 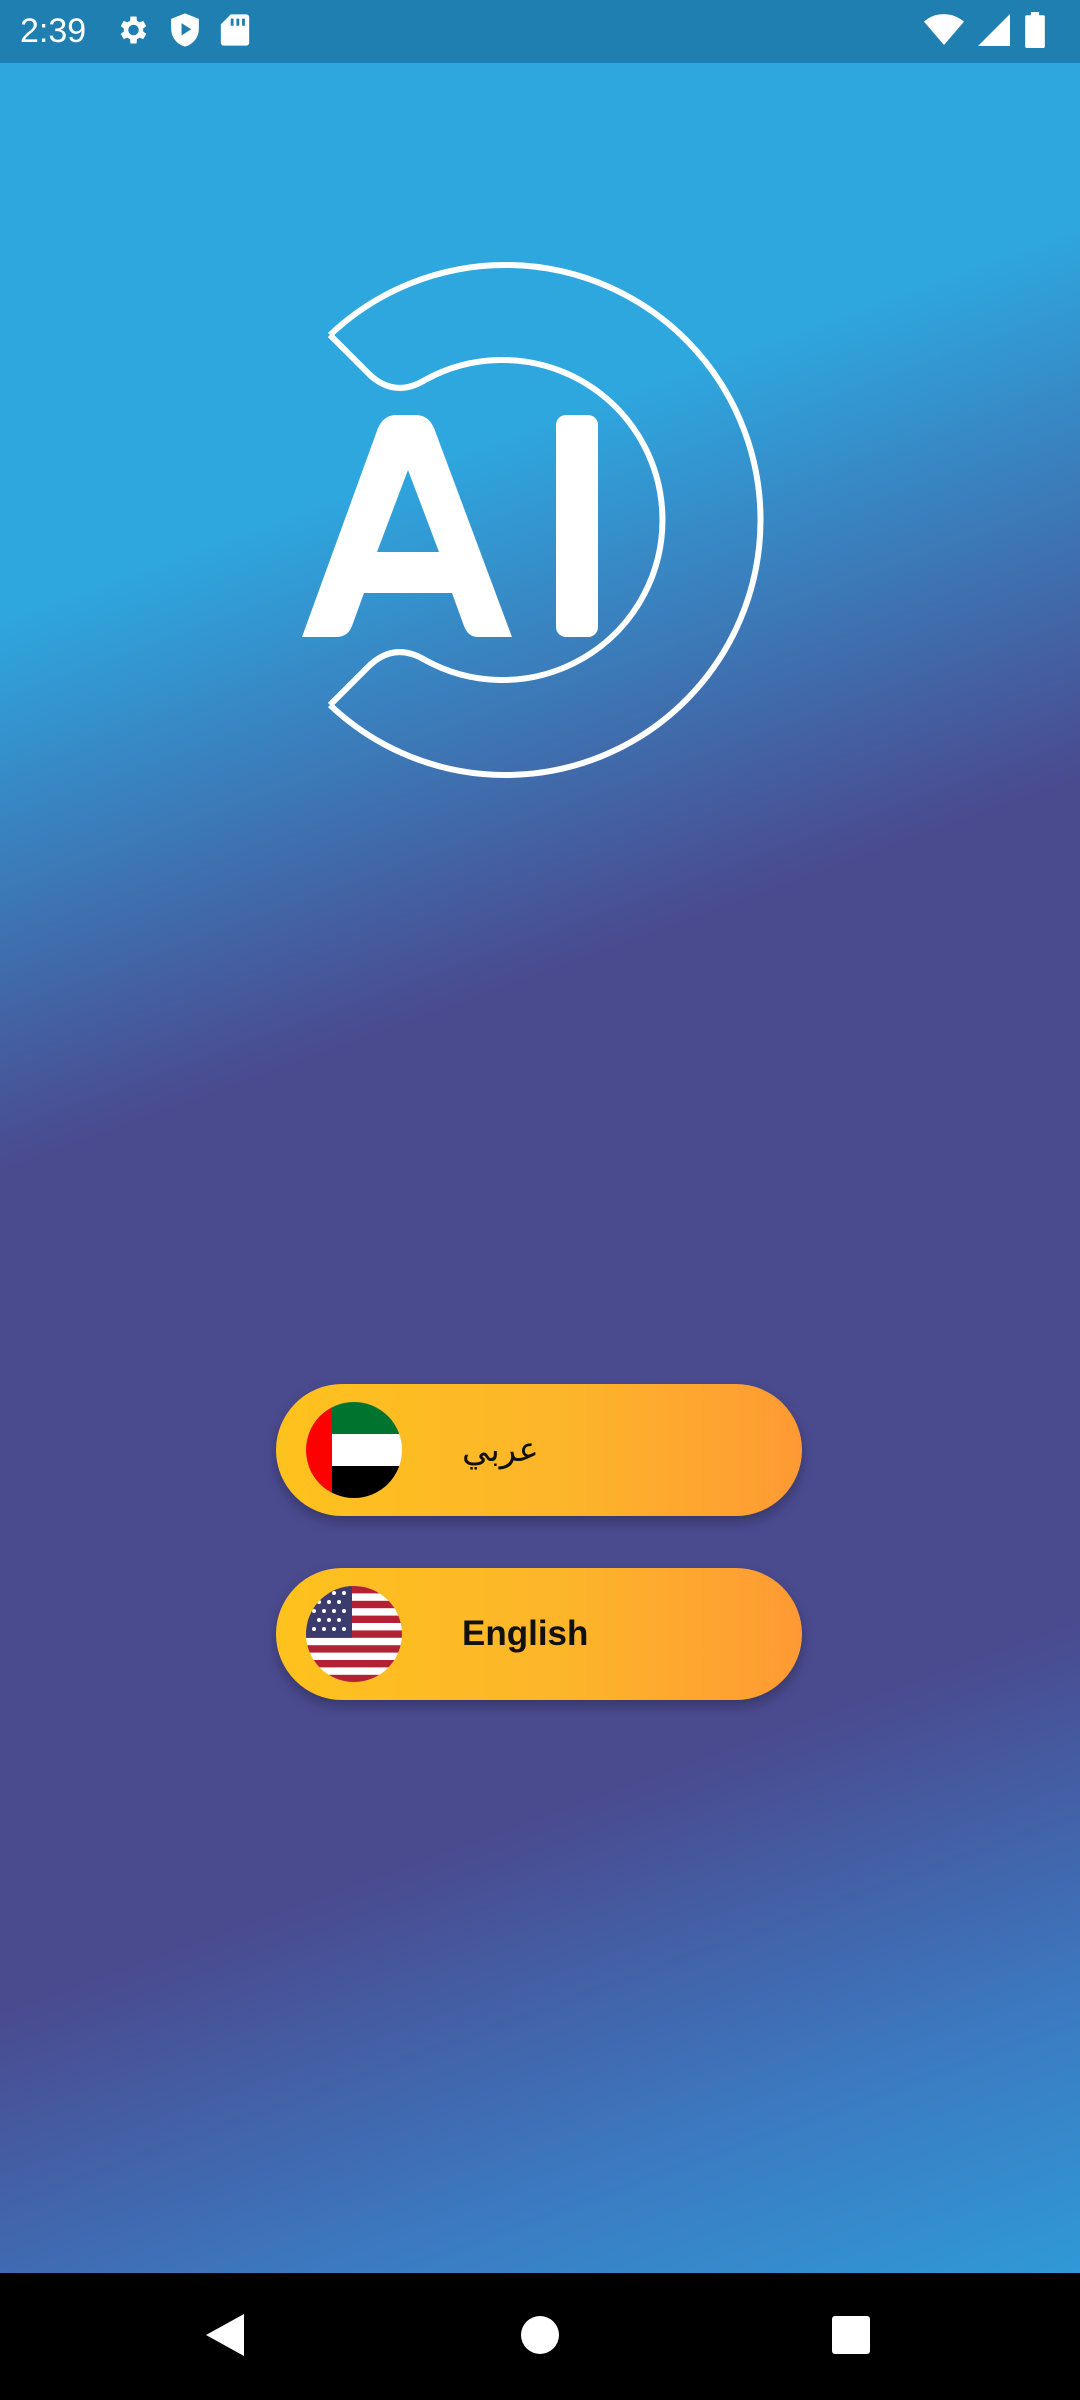 What do you see at coordinates (500, 1450) in the screenshot?
I see `arabic-language-label: عربي` at bounding box center [500, 1450].